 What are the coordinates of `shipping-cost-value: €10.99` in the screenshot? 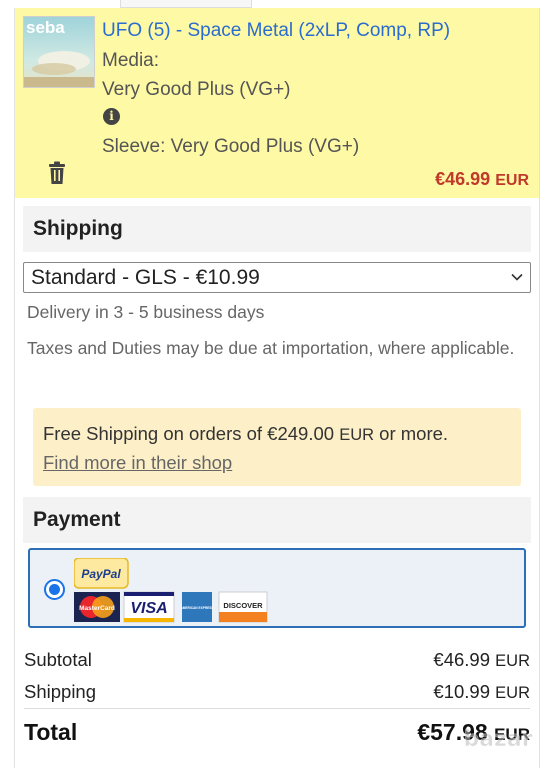 It's located at (462, 691).